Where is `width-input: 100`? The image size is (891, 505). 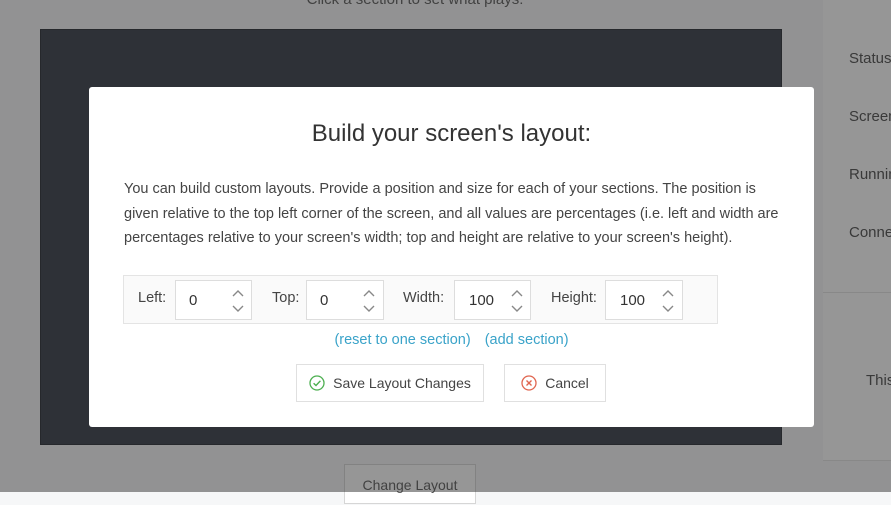 width-input: 100 is located at coordinates (492, 300).